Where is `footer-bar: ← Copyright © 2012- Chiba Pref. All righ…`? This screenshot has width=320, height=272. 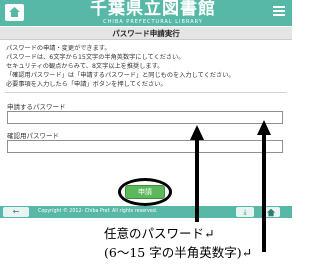 footer-bar: ← Copyright © 2012- Chiba Pref. All righ… is located at coordinates (146, 212).